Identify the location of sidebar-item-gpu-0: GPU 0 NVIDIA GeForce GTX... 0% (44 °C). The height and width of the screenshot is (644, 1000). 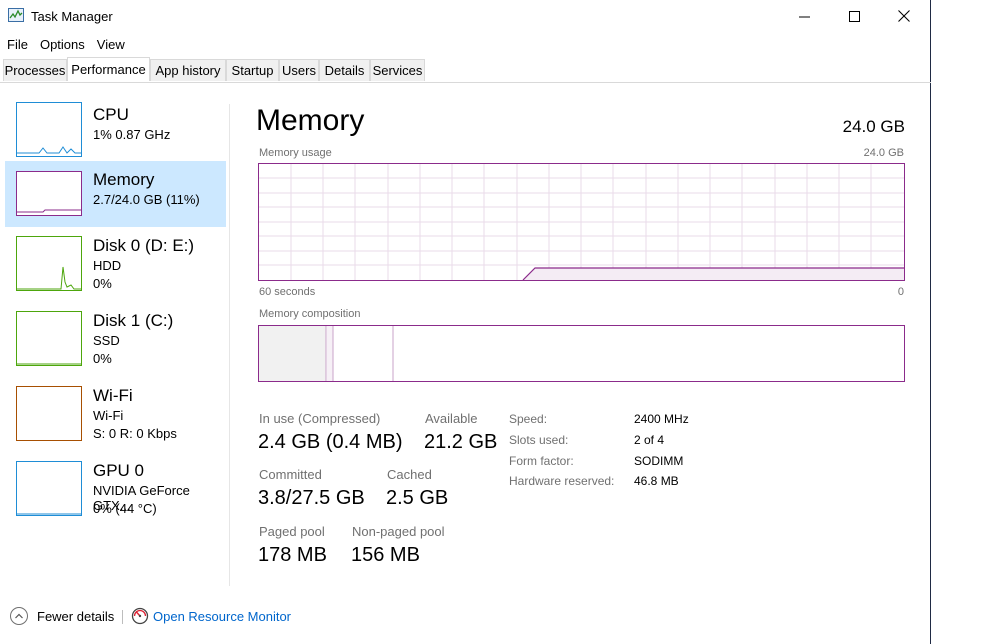
(115, 488).